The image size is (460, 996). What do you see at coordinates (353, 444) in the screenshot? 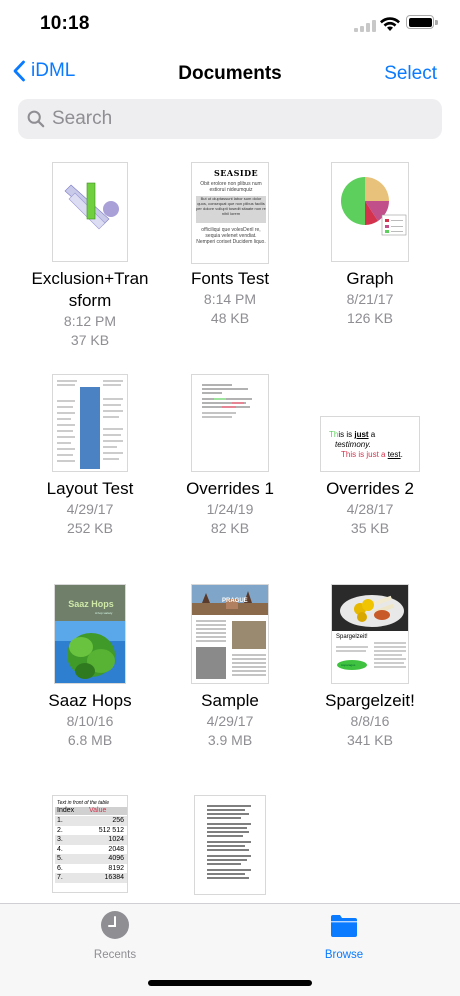
I see `thumb-text: testimony.` at bounding box center [353, 444].